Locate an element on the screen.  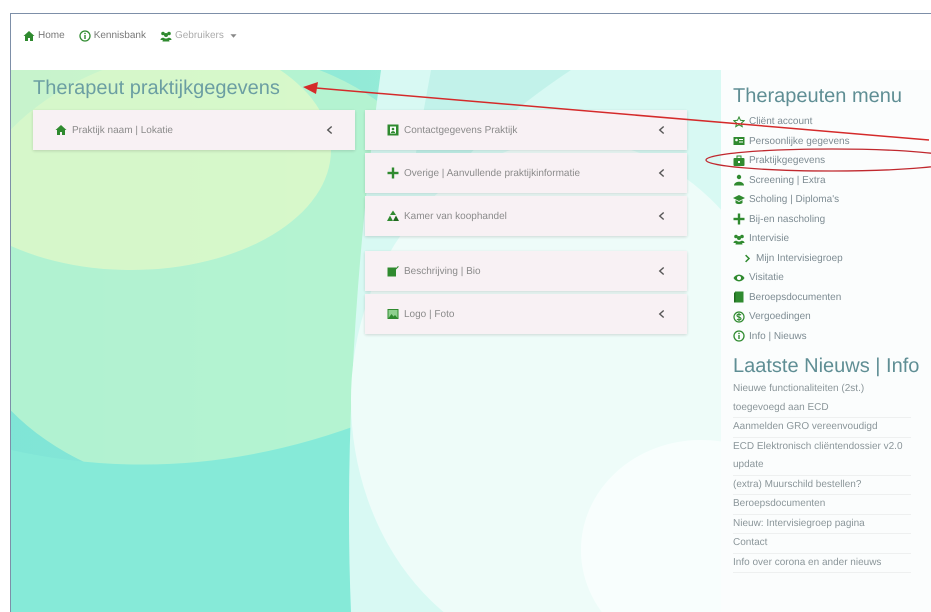
accordion-header: Kamer van koophandel is located at coordinates (526, 216).